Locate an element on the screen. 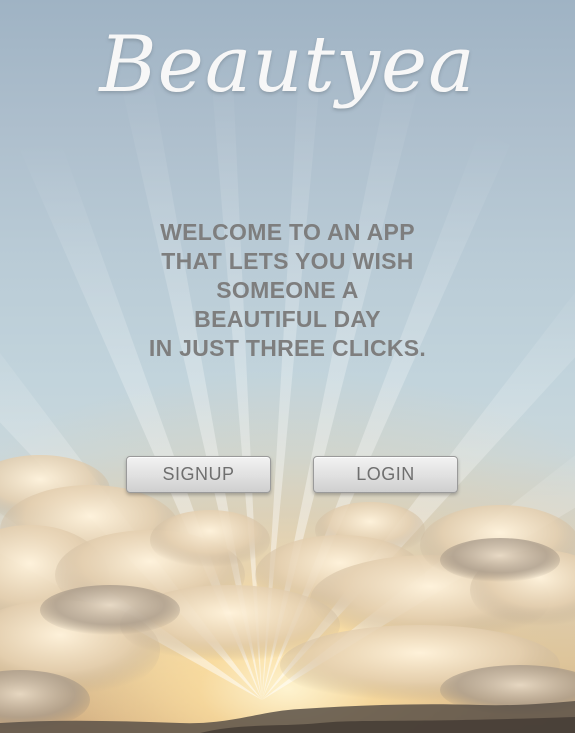  horizon-hills is located at coordinates (287, 717).